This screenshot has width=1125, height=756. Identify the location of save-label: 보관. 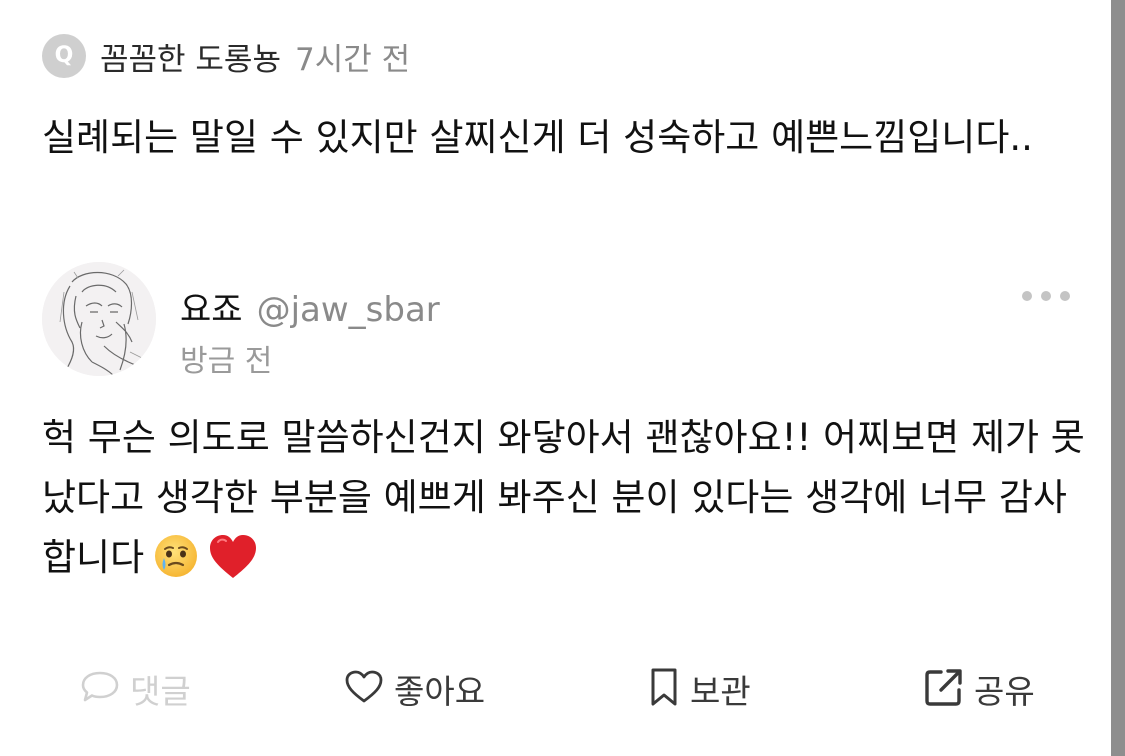
(720, 691).